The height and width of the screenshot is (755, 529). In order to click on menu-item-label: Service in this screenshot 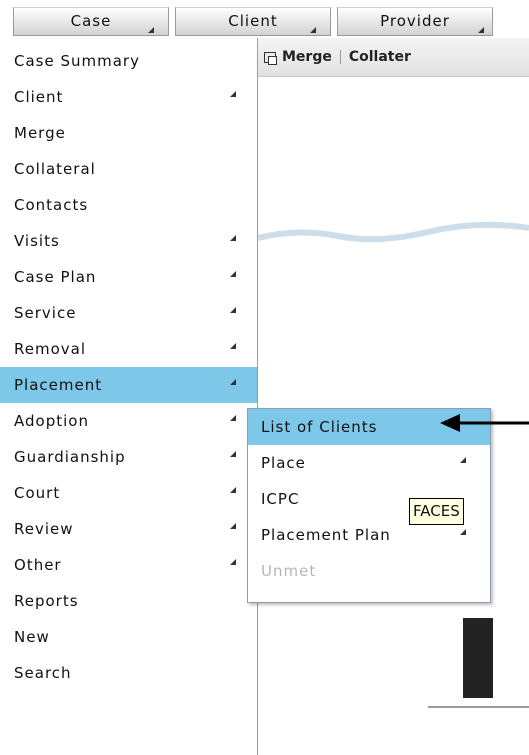, I will do `click(45, 313)`.